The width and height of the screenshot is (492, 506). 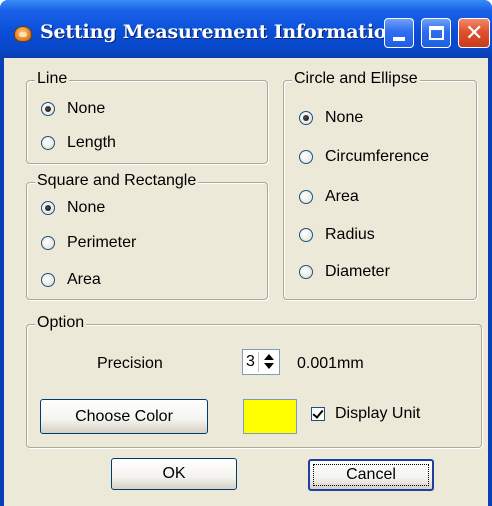 I want to click on maximize-button, so click(x=436, y=33).